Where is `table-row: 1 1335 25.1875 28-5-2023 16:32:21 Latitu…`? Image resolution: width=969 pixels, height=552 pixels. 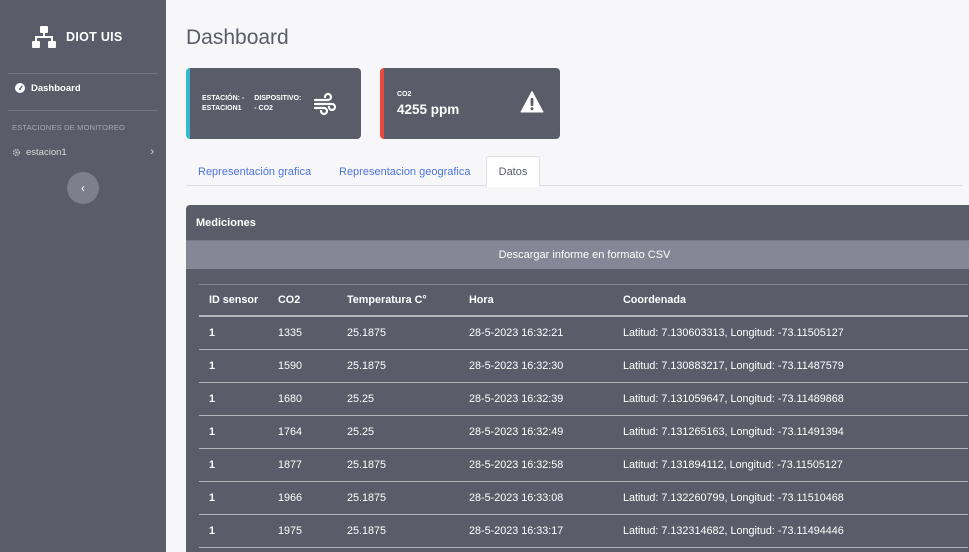 table-row: 1 1335 25.1875 28-5-2023 16:32:21 Latitu… is located at coordinates (583, 333).